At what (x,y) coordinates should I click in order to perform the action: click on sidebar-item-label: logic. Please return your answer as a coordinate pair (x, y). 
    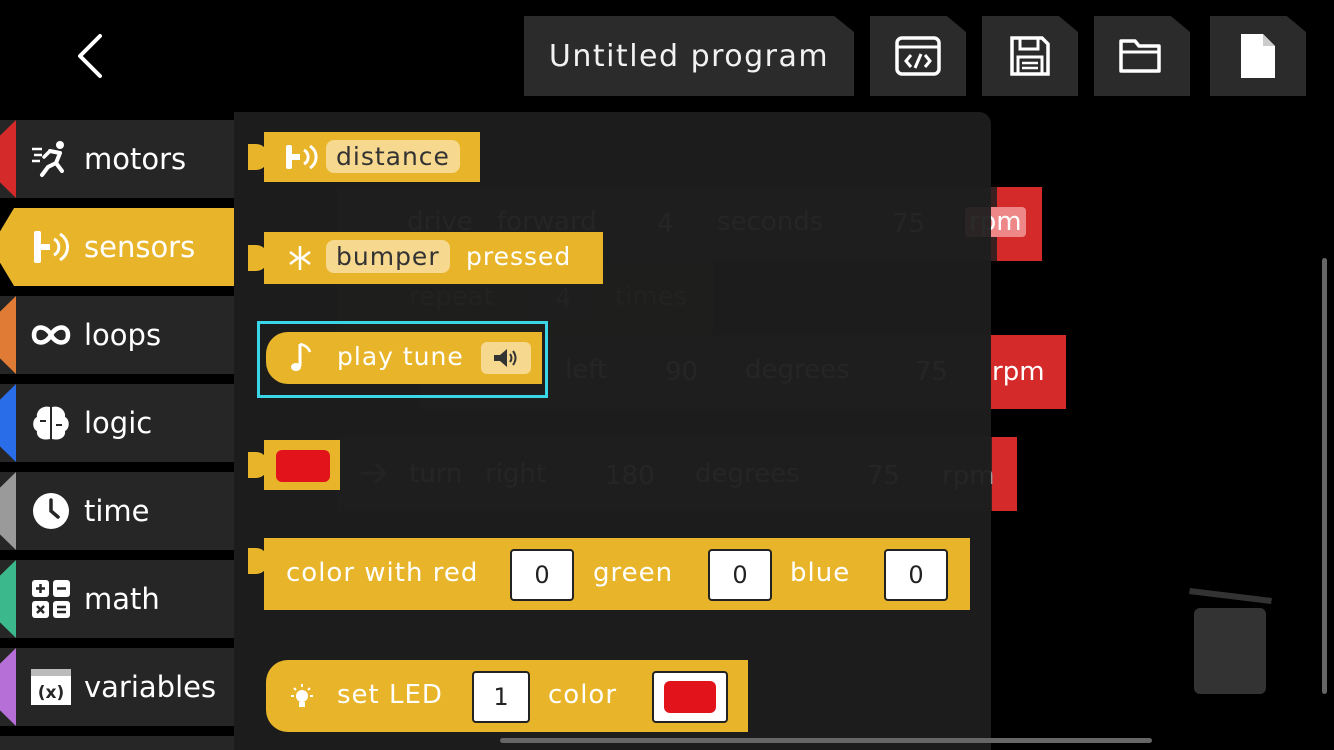
    Looking at the image, I should click on (118, 423).